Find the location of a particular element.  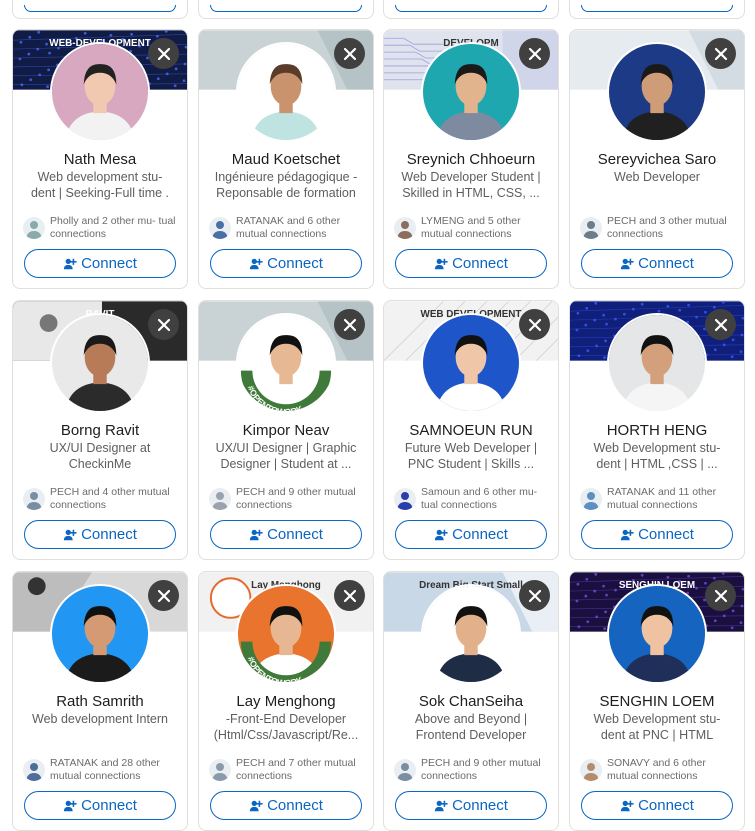

person-name: Kimpor Neav is located at coordinates (286, 430).